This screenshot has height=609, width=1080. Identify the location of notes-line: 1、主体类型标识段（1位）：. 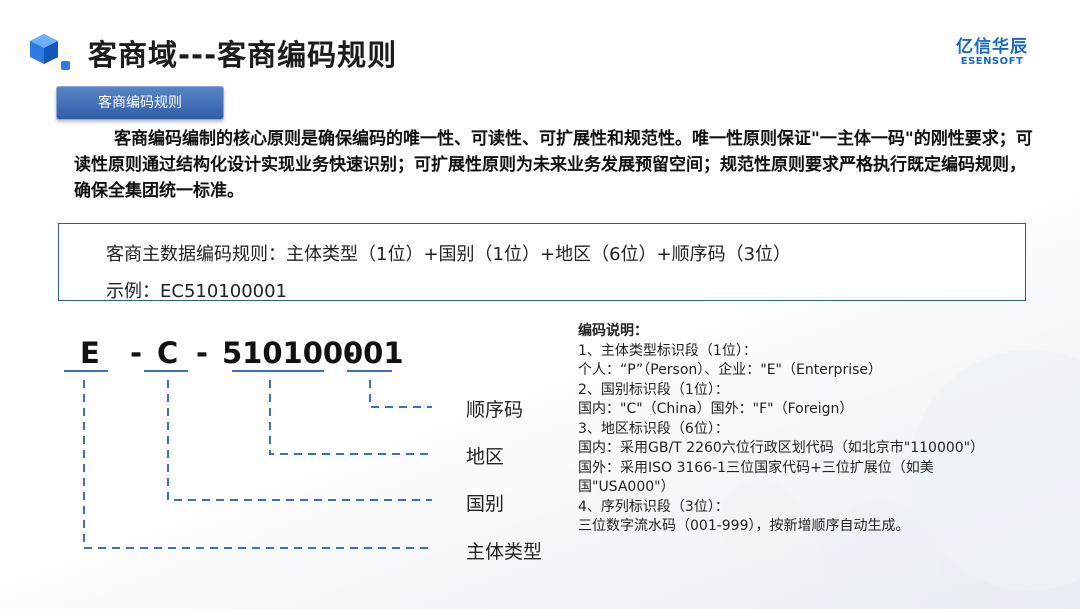
(667, 350).